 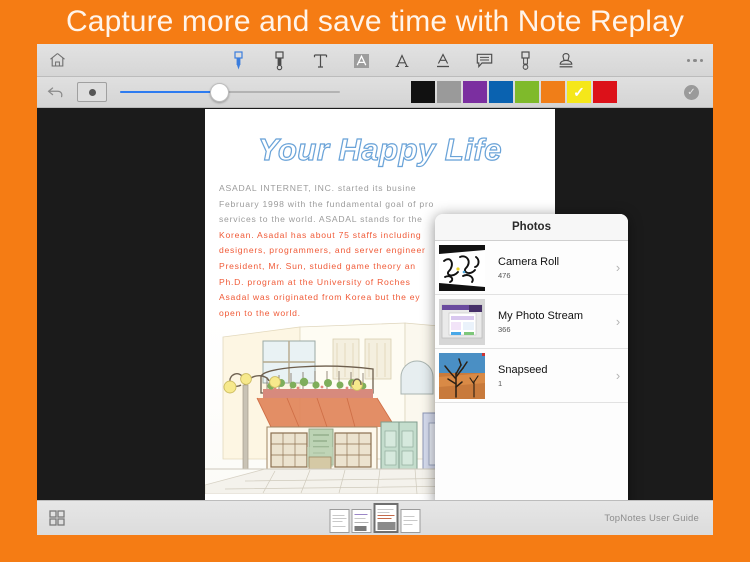 What do you see at coordinates (529, 261) in the screenshot?
I see `album-name: Camera Roll` at bounding box center [529, 261].